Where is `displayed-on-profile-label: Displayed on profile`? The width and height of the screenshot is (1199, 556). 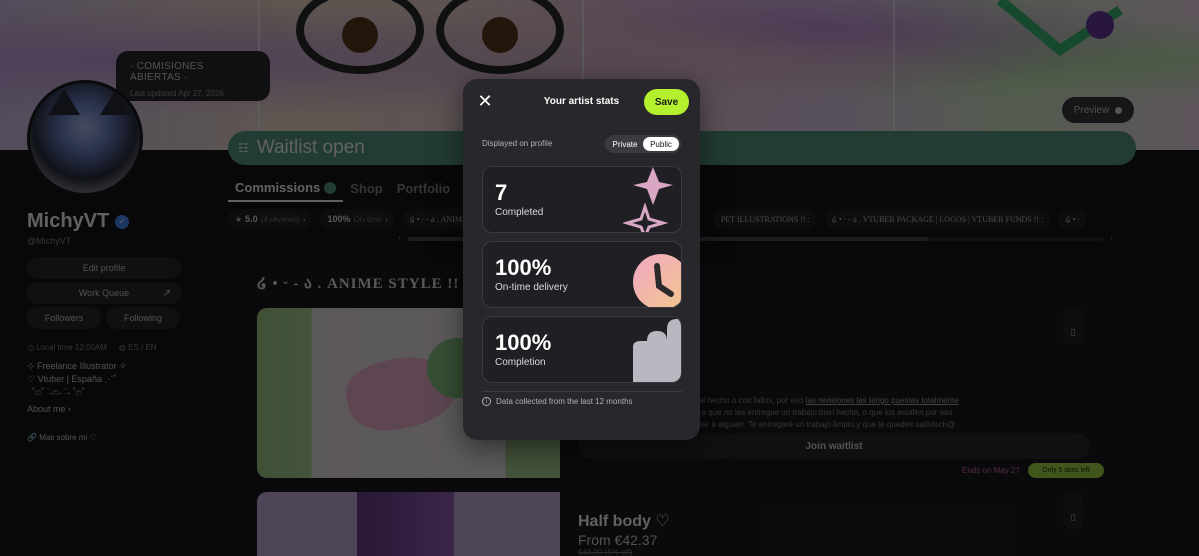
displayed-on-profile-label: Displayed on profile is located at coordinates (517, 143).